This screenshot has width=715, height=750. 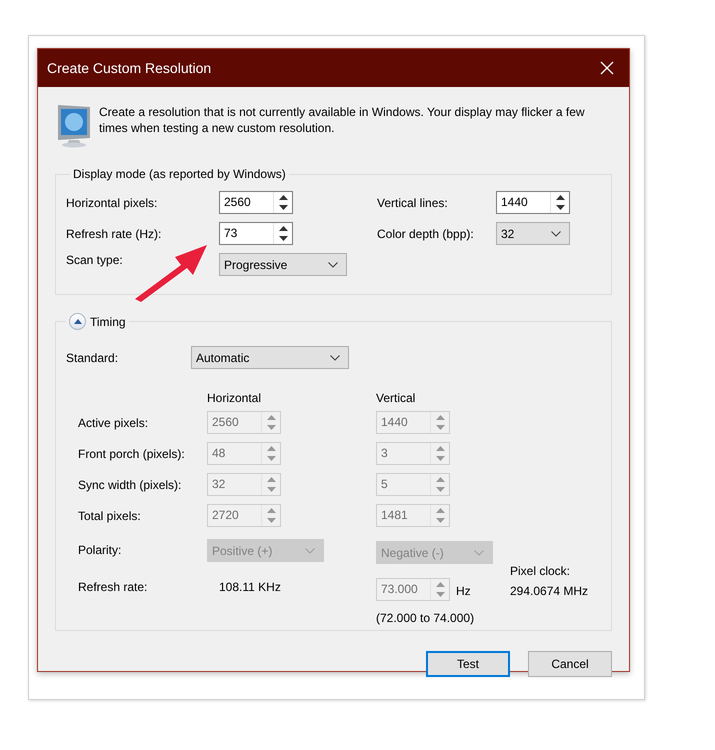 What do you see at coordinates (114, 233) in the screenshot?
I see `field-label: Refresh rate (Hz):` at bounding box center [114, 233].